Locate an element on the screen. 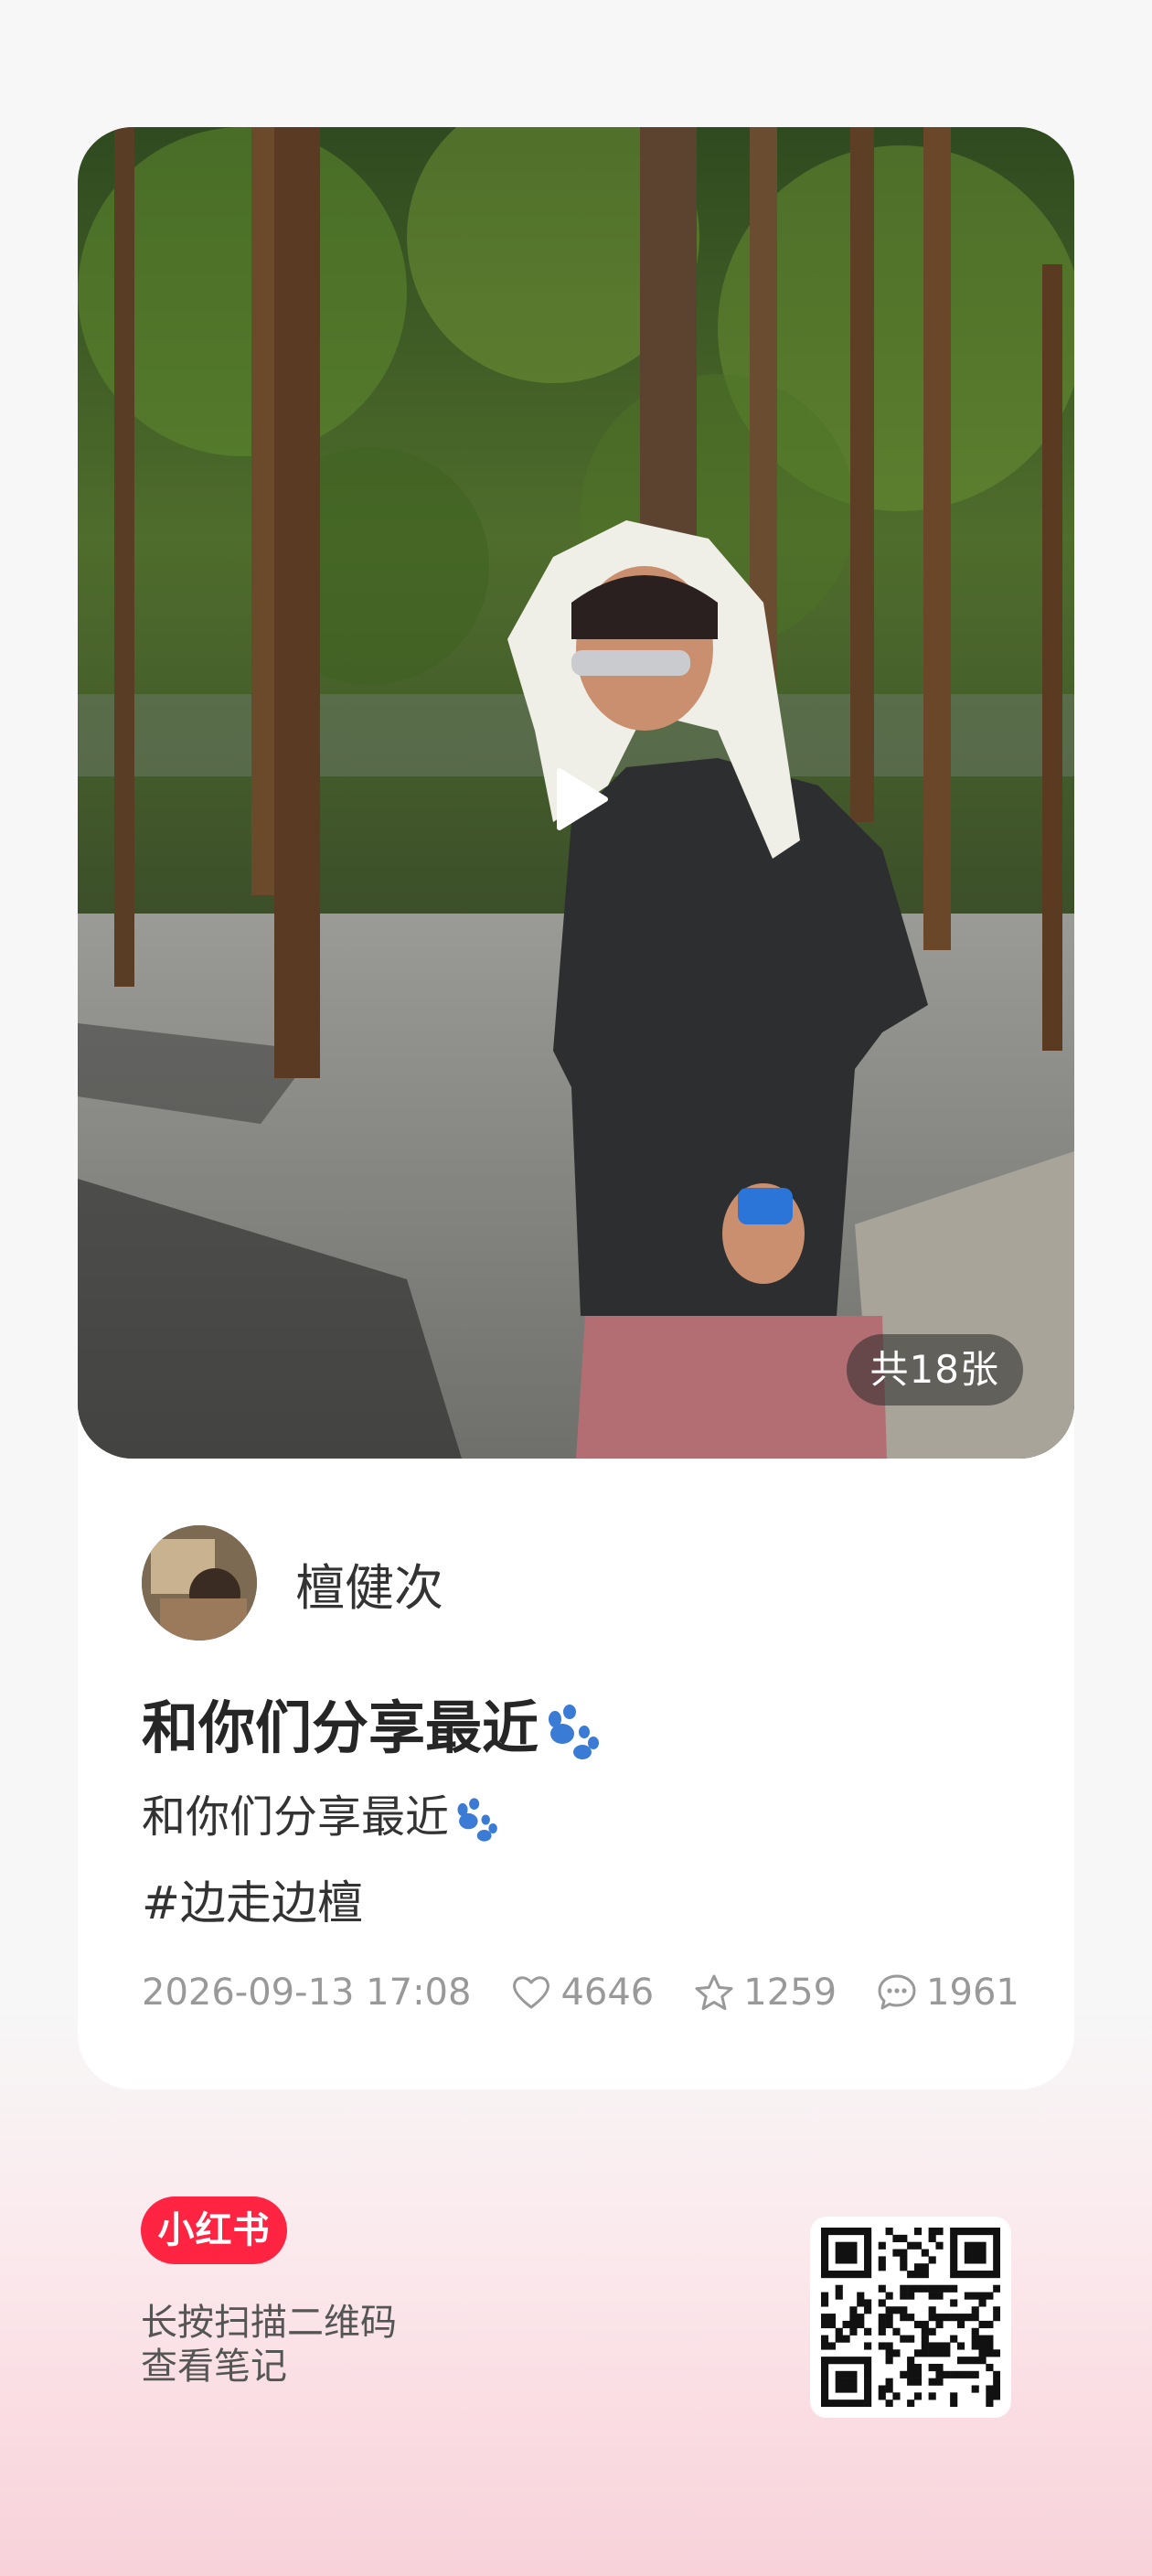 This screenshot has width=1152, height=2576. play-icon is located at coordinates (581, 799).